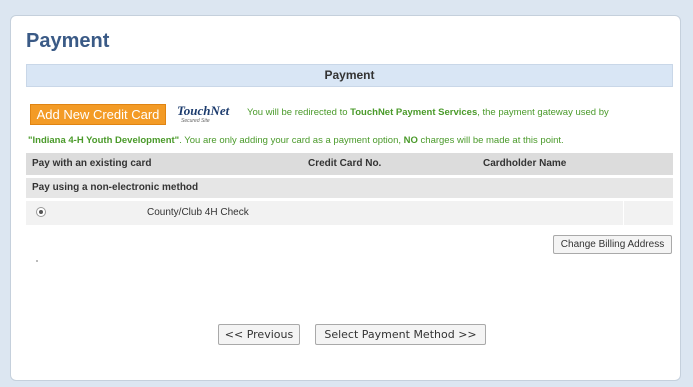 The height and width of the screenshot is (387, 693). What do you see at coordinates (115, 187) in the screenshot?
I see `nonelectronic-header-label: Pay using a non-electronic method` at bounding box center [115, 187].